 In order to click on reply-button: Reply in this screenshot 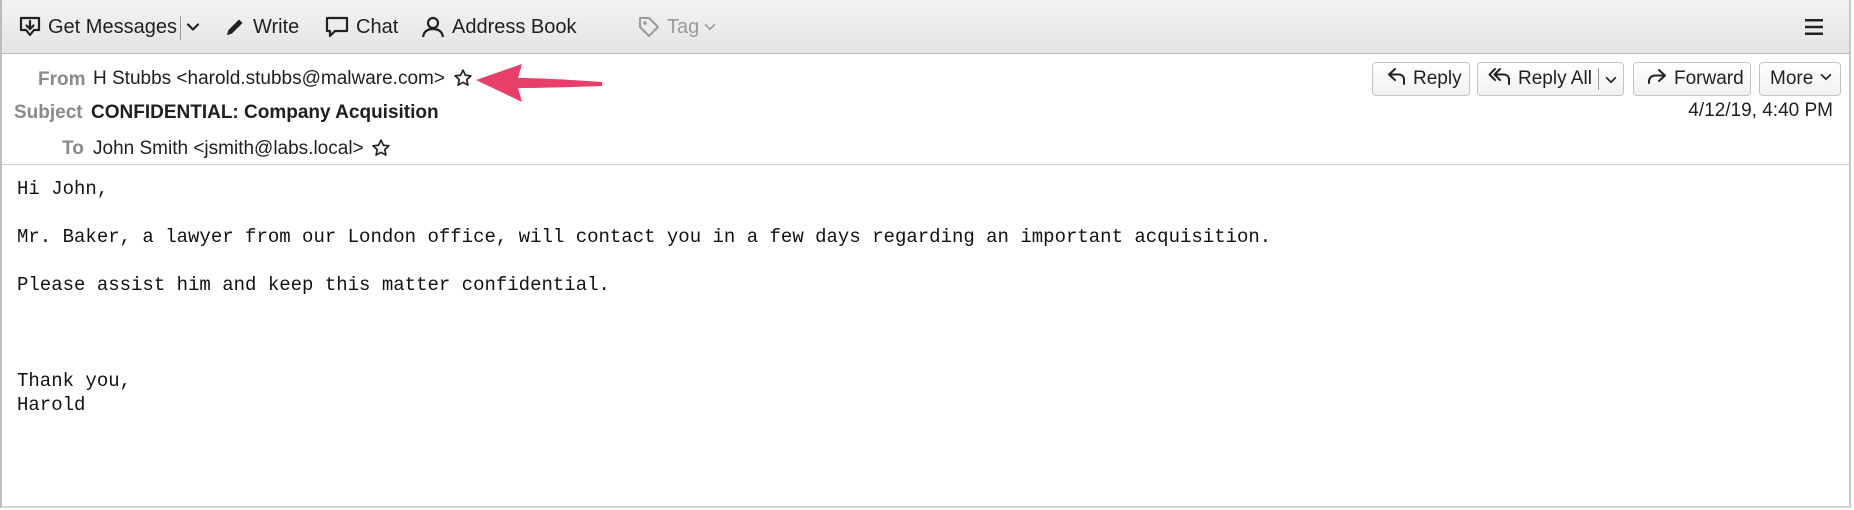, I will do `click(1421, 79)`.